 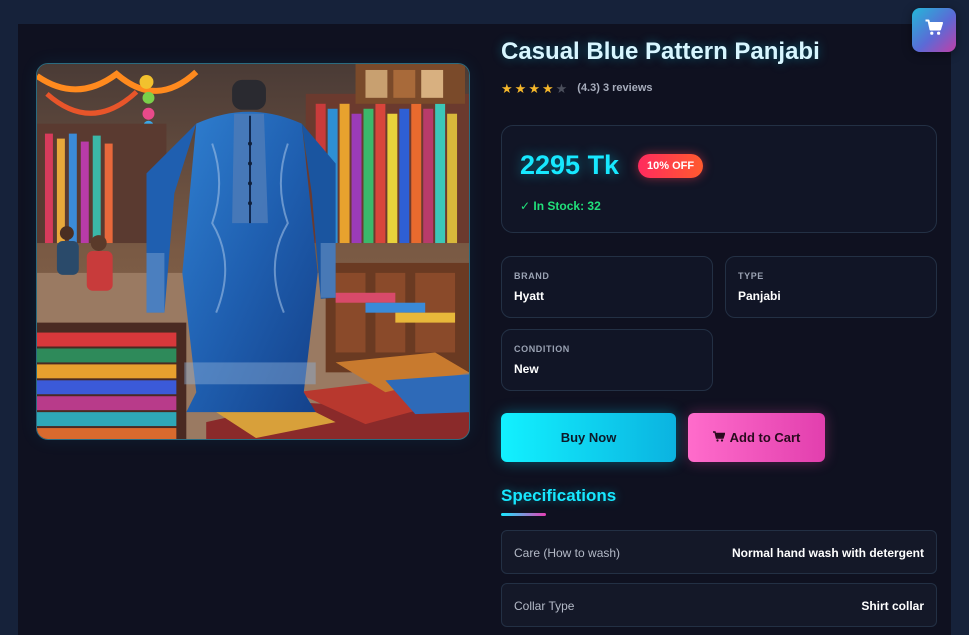 I want to click on specifications-heading: Specifications, so click(x=559, y=495).